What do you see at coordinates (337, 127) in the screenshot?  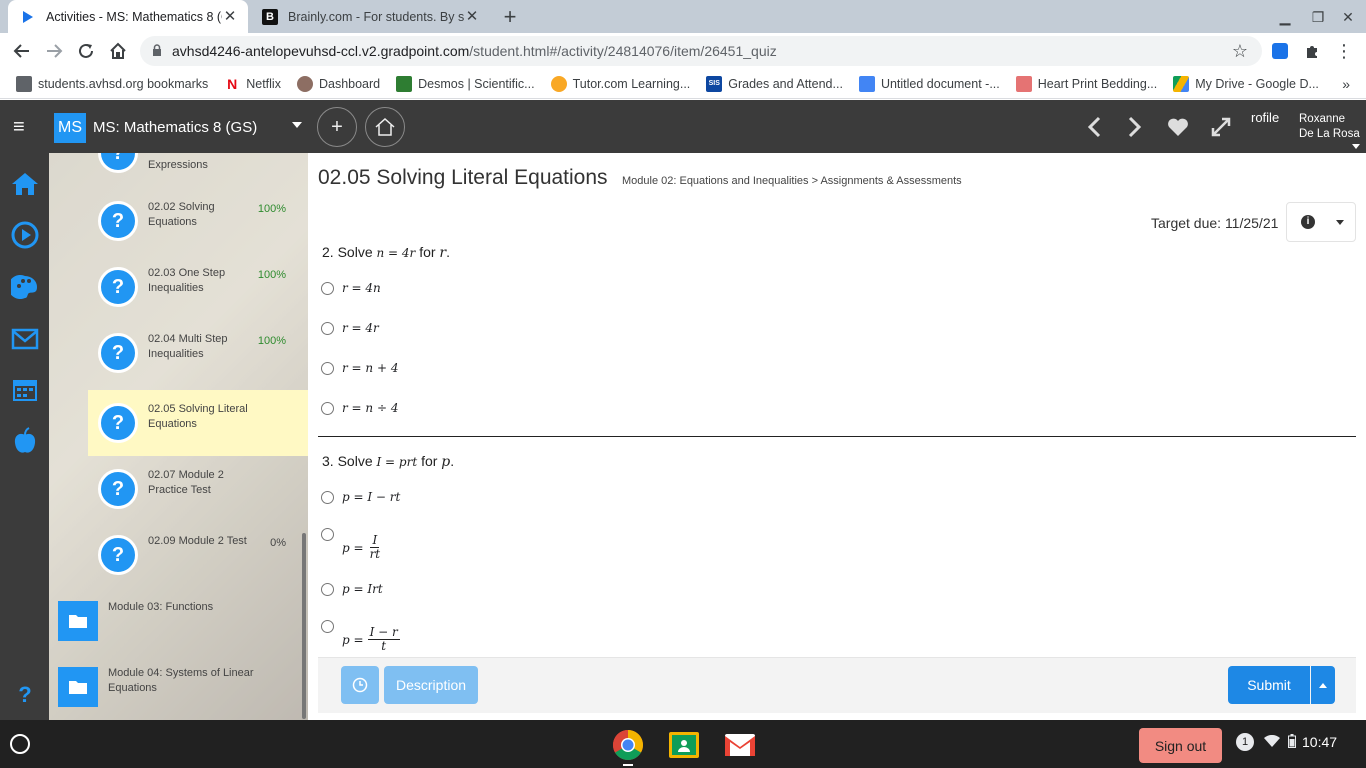 I see `add-button: +` at bounding box center [337, 127].